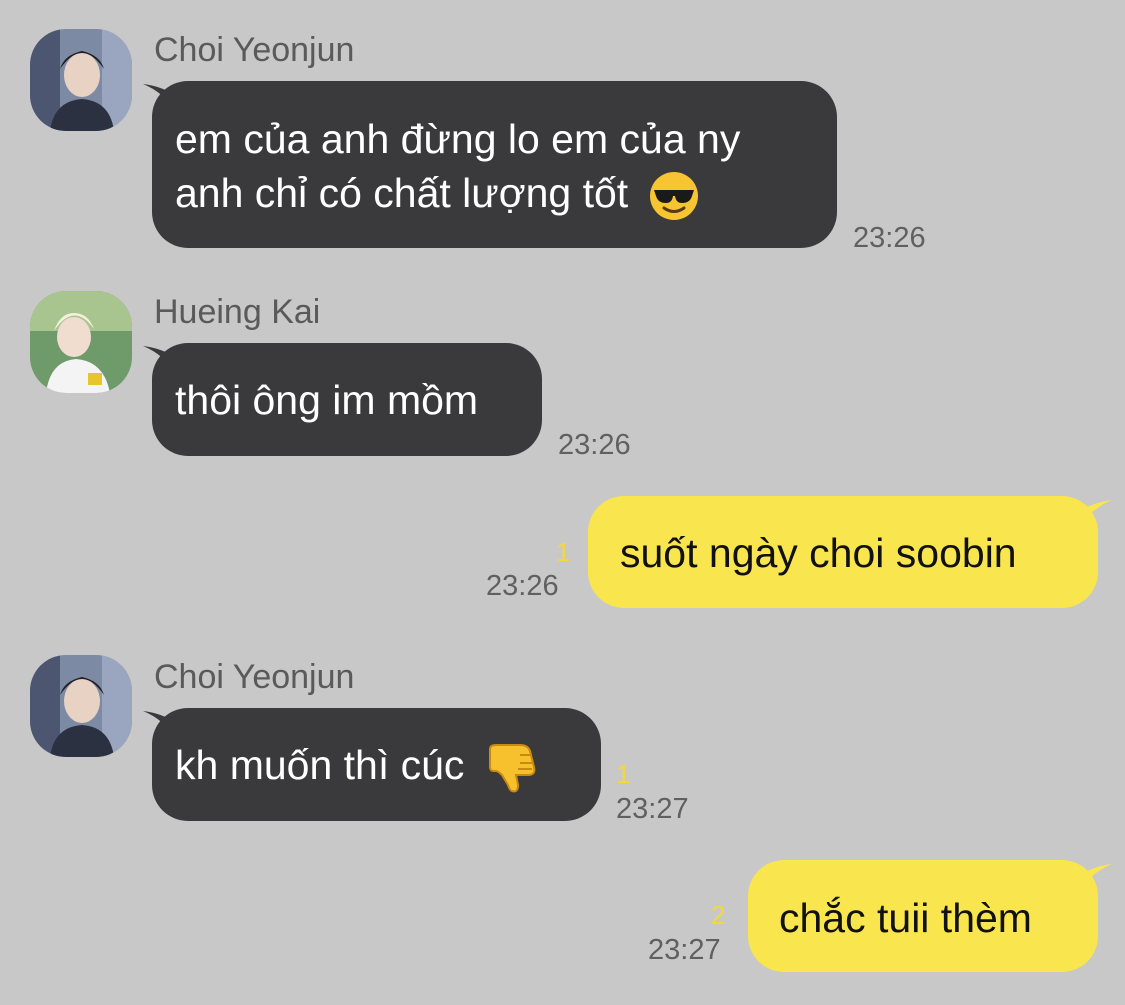  What do you see at coordinates (512, 768) in the screenshot?
I see `thumbs-down-icon` at bounding box center [512, 768].